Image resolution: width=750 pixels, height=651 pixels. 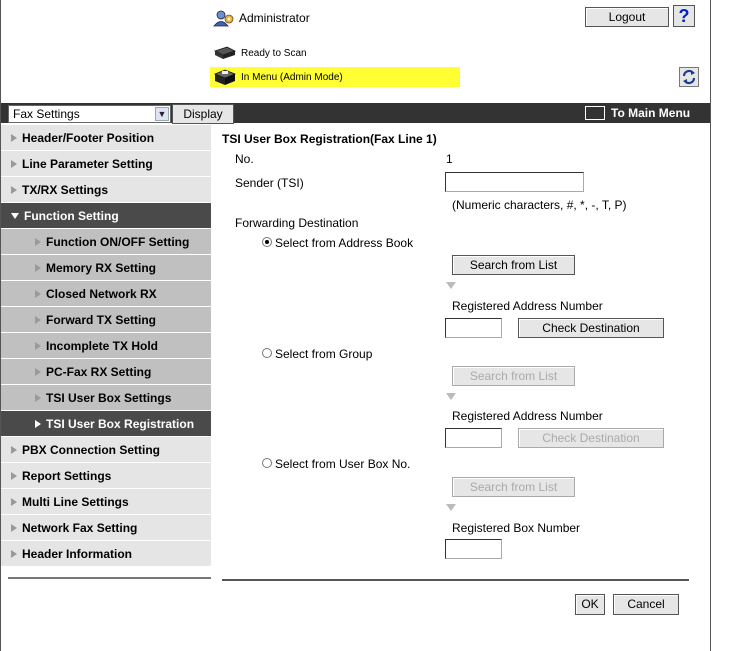 What do you see at coordinates (225, 53) in the screenshot?
I see `printer-icon` at bounding box center [225, 53].